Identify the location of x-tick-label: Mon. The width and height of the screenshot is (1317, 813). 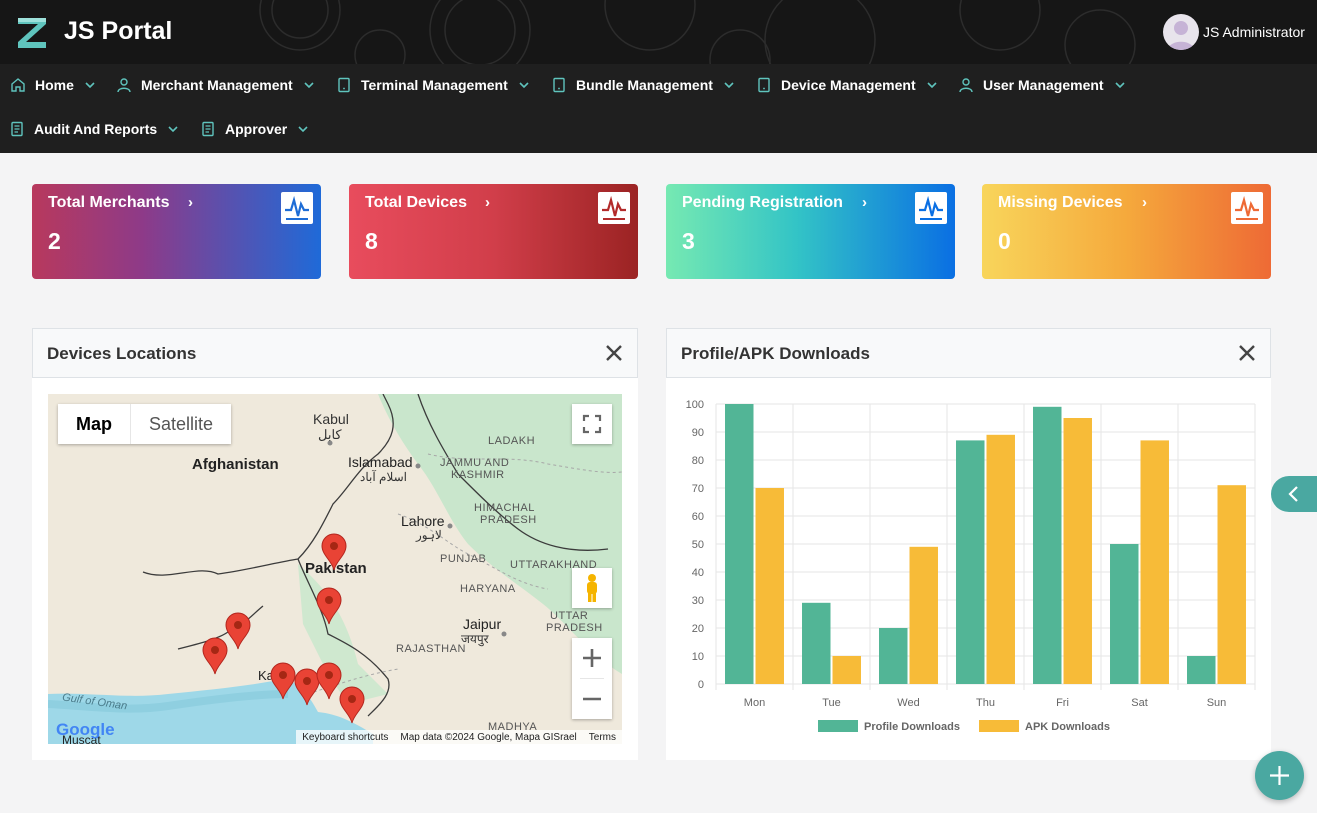
(754, 703).